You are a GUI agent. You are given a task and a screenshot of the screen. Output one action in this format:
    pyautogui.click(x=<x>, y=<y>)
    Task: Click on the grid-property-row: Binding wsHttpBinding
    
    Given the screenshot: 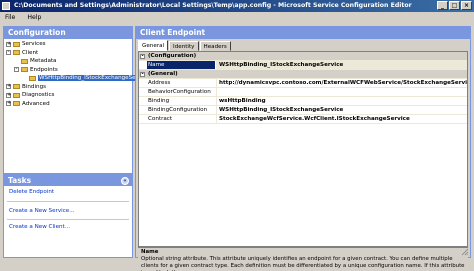 What is the action you would take?
    pyautogui.click(x=303, y=101)
    